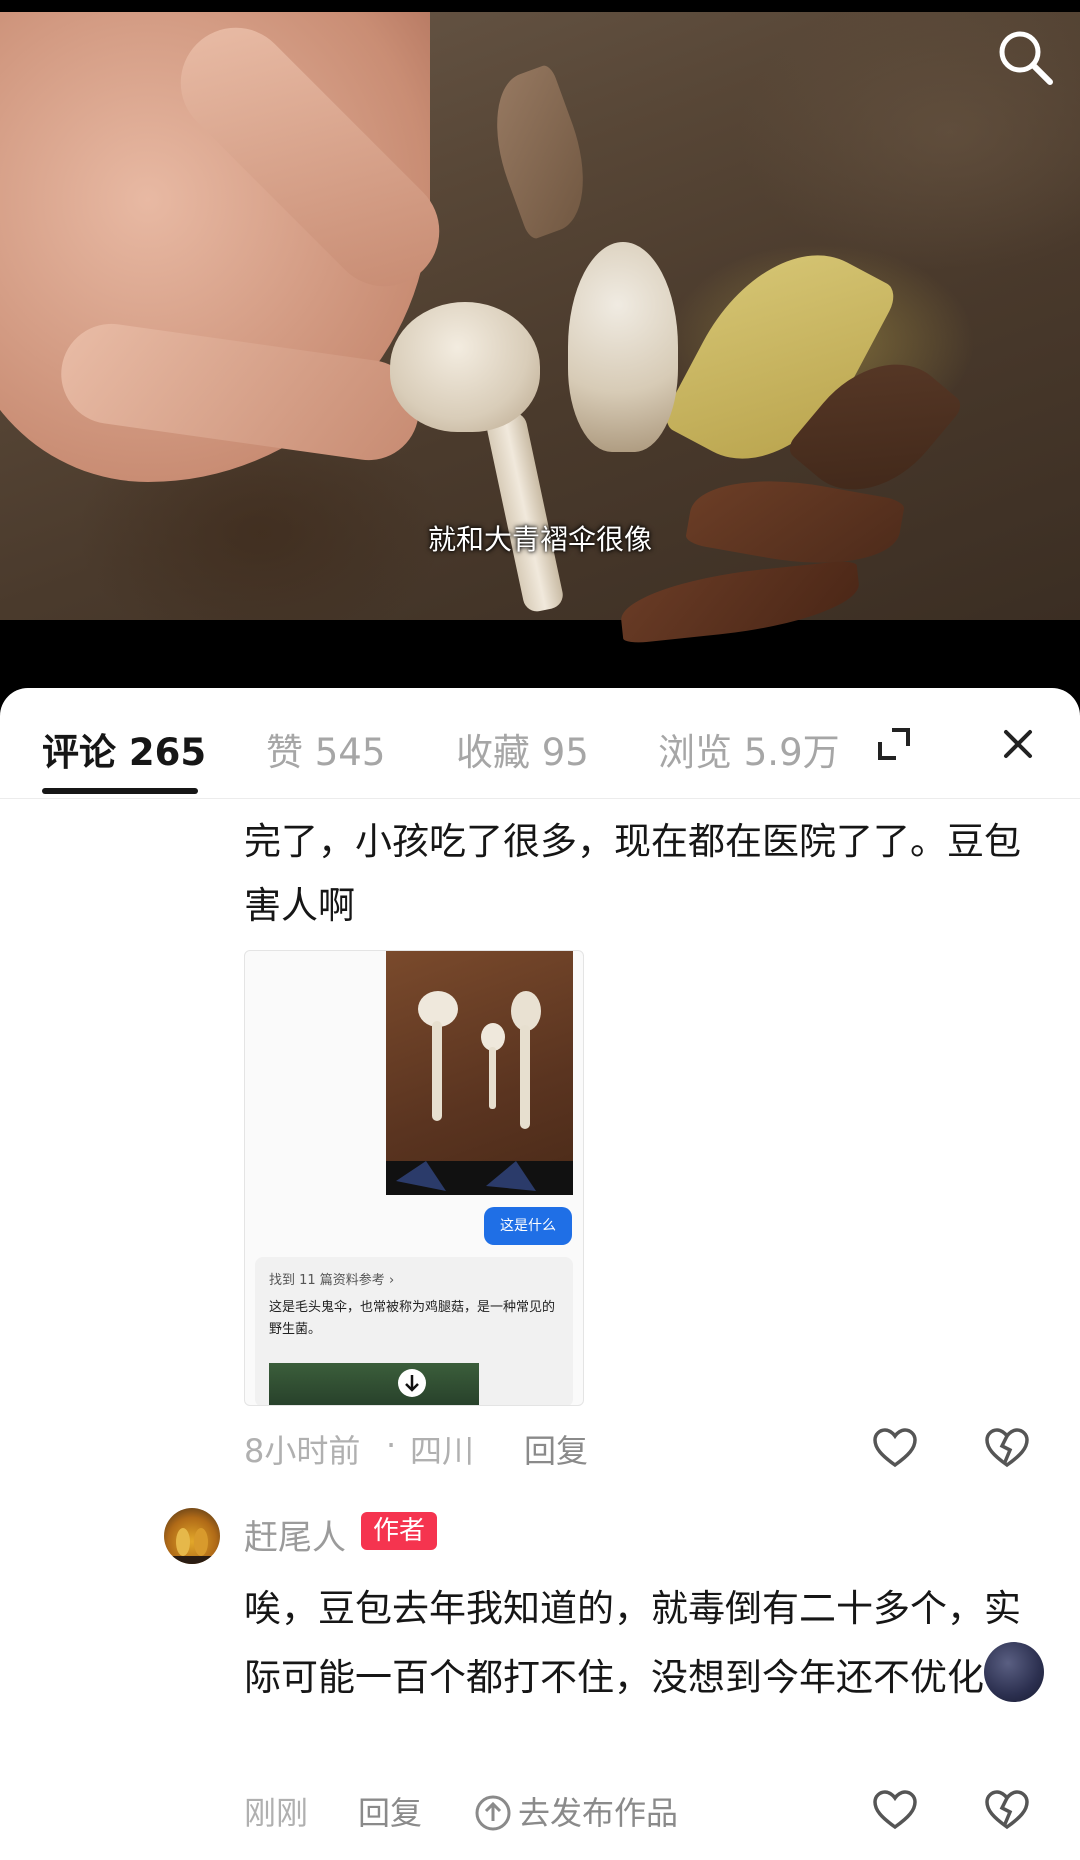 Image resolution: width=1080 pixels, height=1860 pixels. I want to click on comment-text: 完了，小孩吃了很多，现在都在医院了了。豆包害人啊, so click(632, 873).